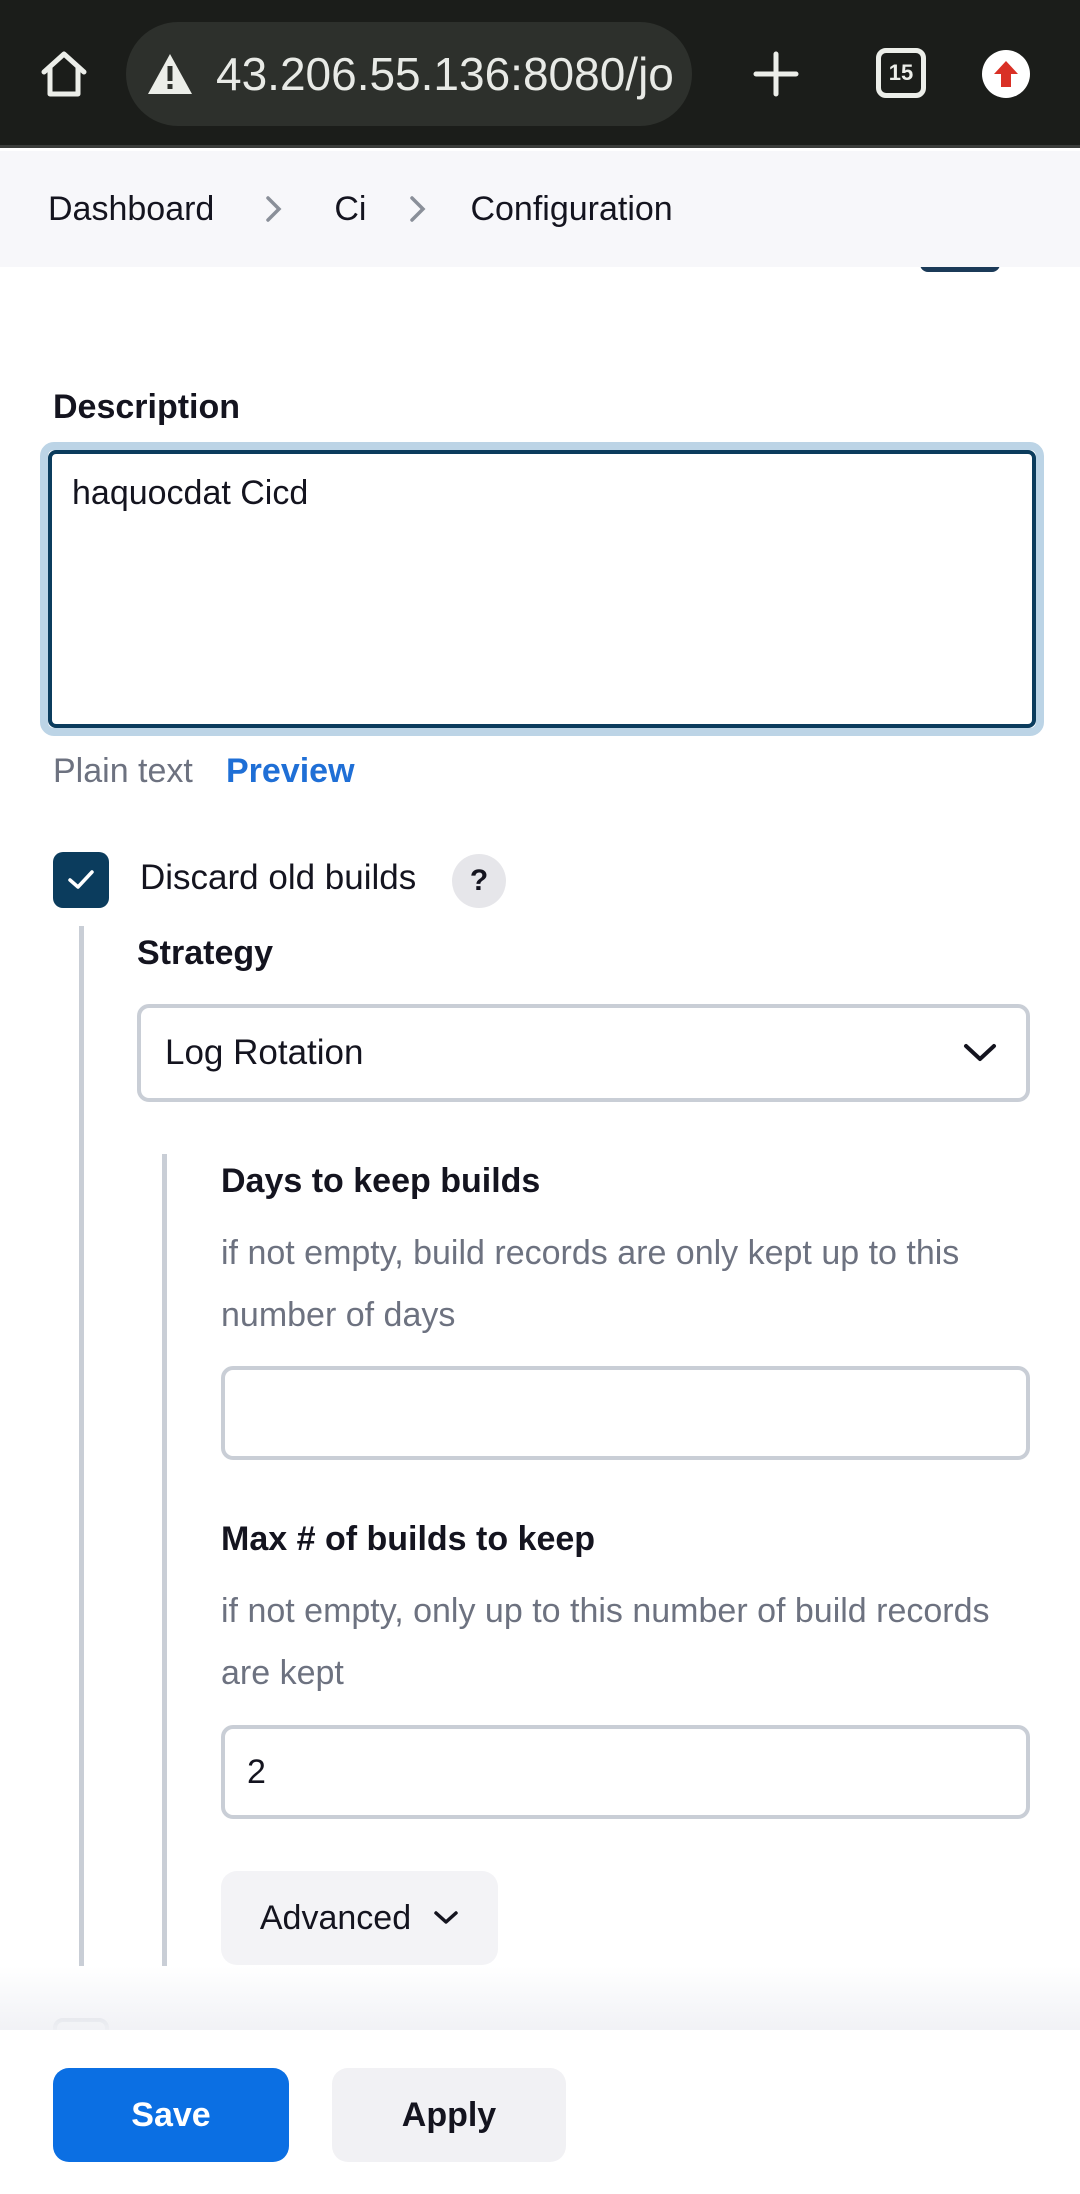  I want to click on checkmark-icon, so click(81, 879).